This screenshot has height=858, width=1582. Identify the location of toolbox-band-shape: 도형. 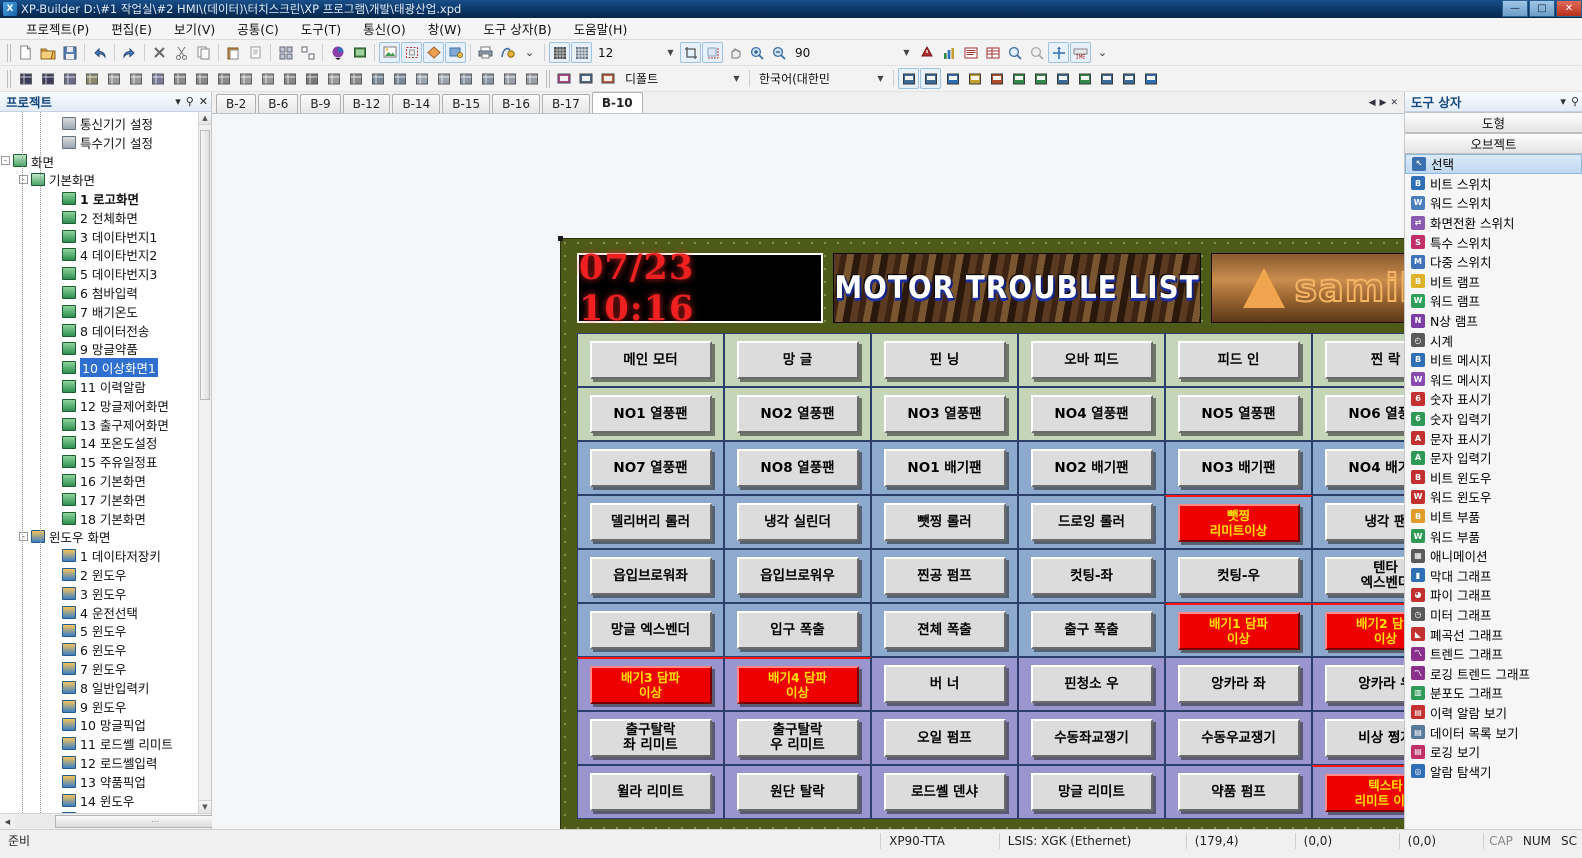
(1493, 122).